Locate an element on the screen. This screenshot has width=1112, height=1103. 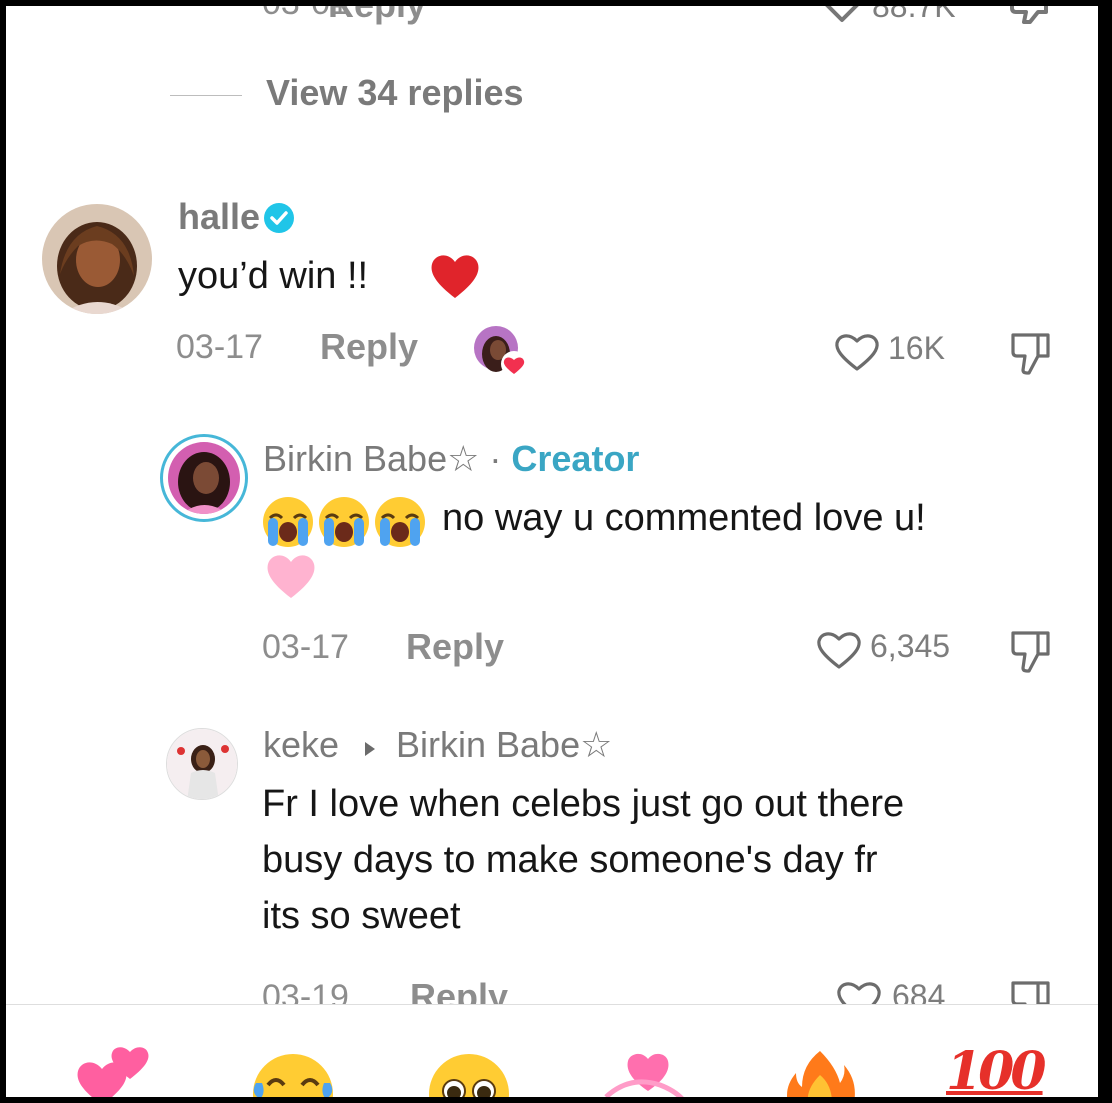
hundred-points-emoji-icon: 100 is located at coordinates (996, 1069).